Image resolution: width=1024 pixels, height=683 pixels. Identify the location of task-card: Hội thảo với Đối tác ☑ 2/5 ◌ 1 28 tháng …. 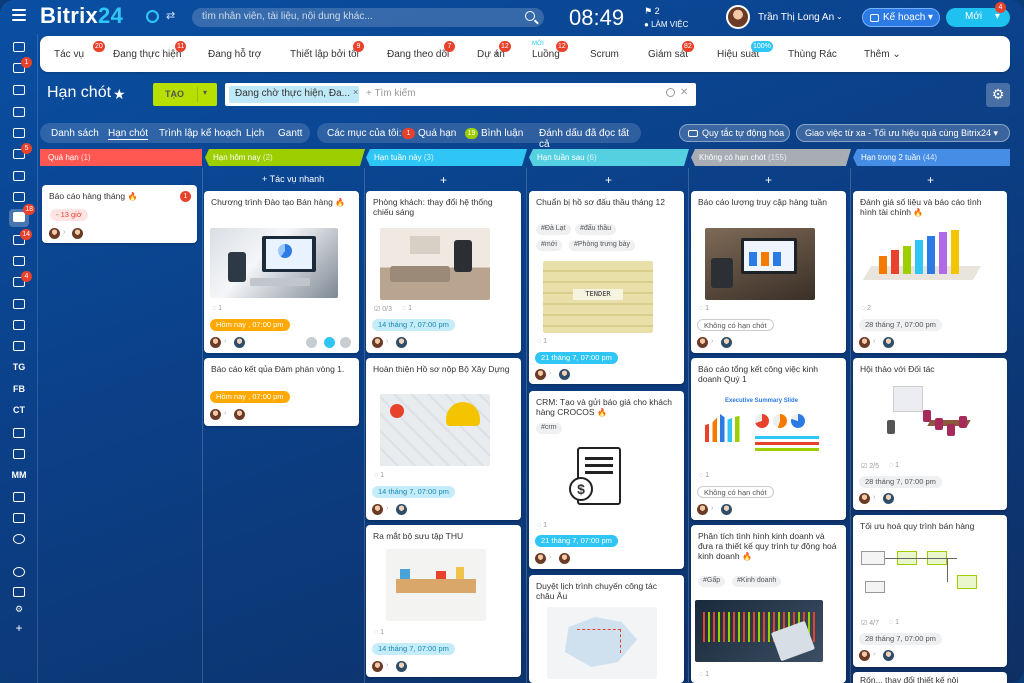
(930, 434).